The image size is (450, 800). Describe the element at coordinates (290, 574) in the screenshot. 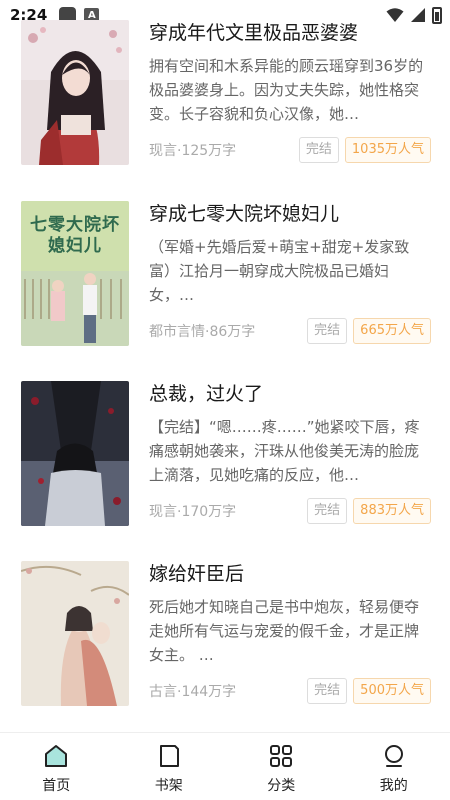

I see `book-title: 嫁给奸臣后` at that location.